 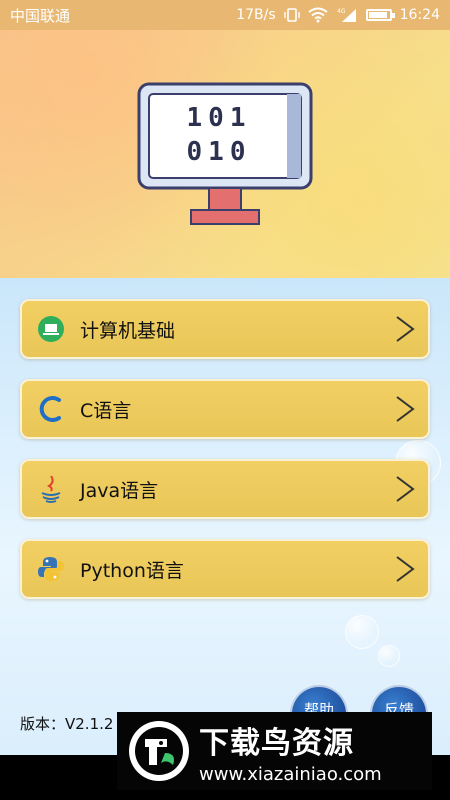 What do you see at coordinates (290, 774) in the screenshot?
I see `watermark-url: www.xiazainiao.com` at bounding box center [290, 774].